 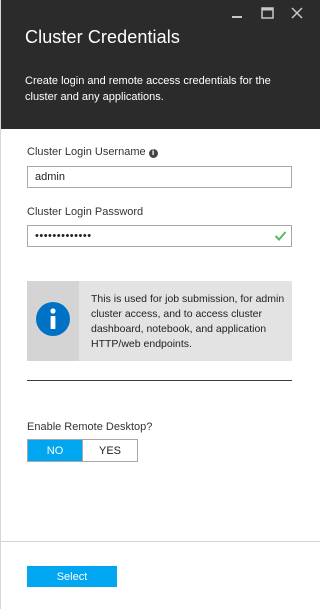 What do you see at coordinates (159, 177) in the screenshot?
I see `username-input: admin` at bounding box center [159, 177].